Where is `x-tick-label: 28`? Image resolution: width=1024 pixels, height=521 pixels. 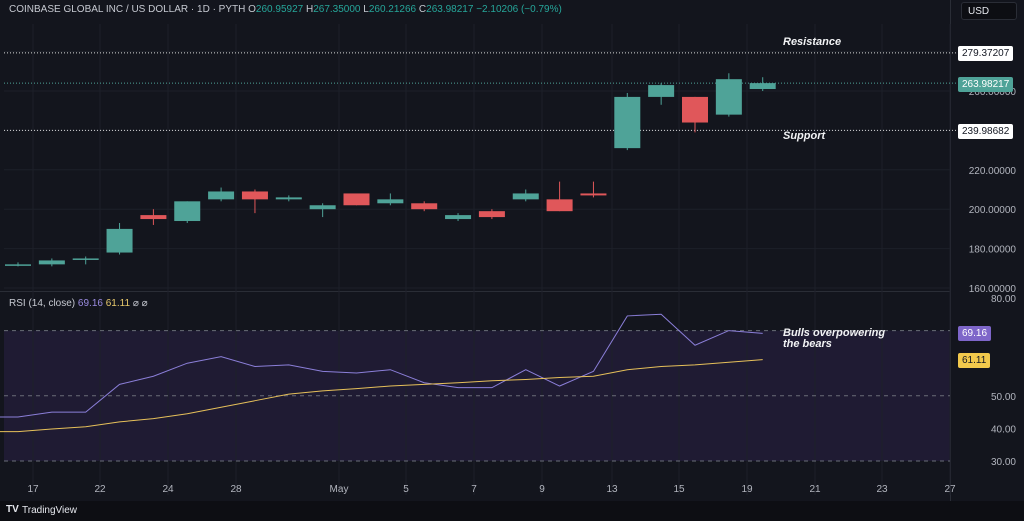 x-tick-label: 28 is located at coordinates (236, 489).